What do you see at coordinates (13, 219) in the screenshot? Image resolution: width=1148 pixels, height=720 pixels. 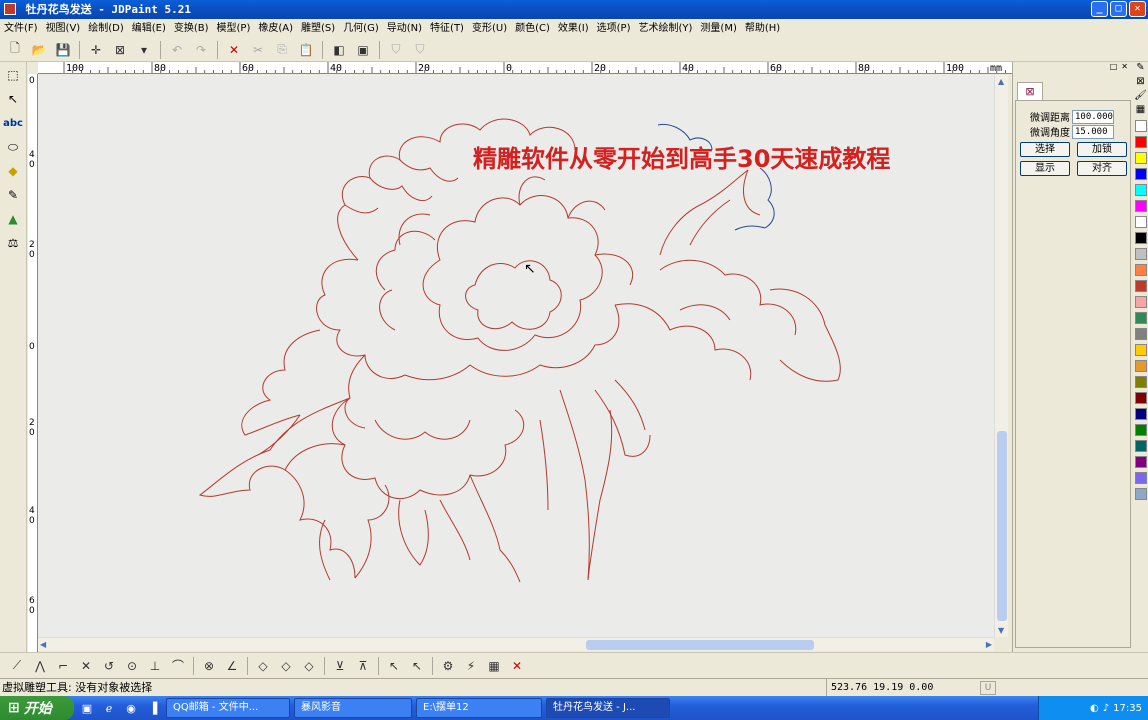 I see `sculpt-tool-icon: ▲` at bounding box center [13, 219].